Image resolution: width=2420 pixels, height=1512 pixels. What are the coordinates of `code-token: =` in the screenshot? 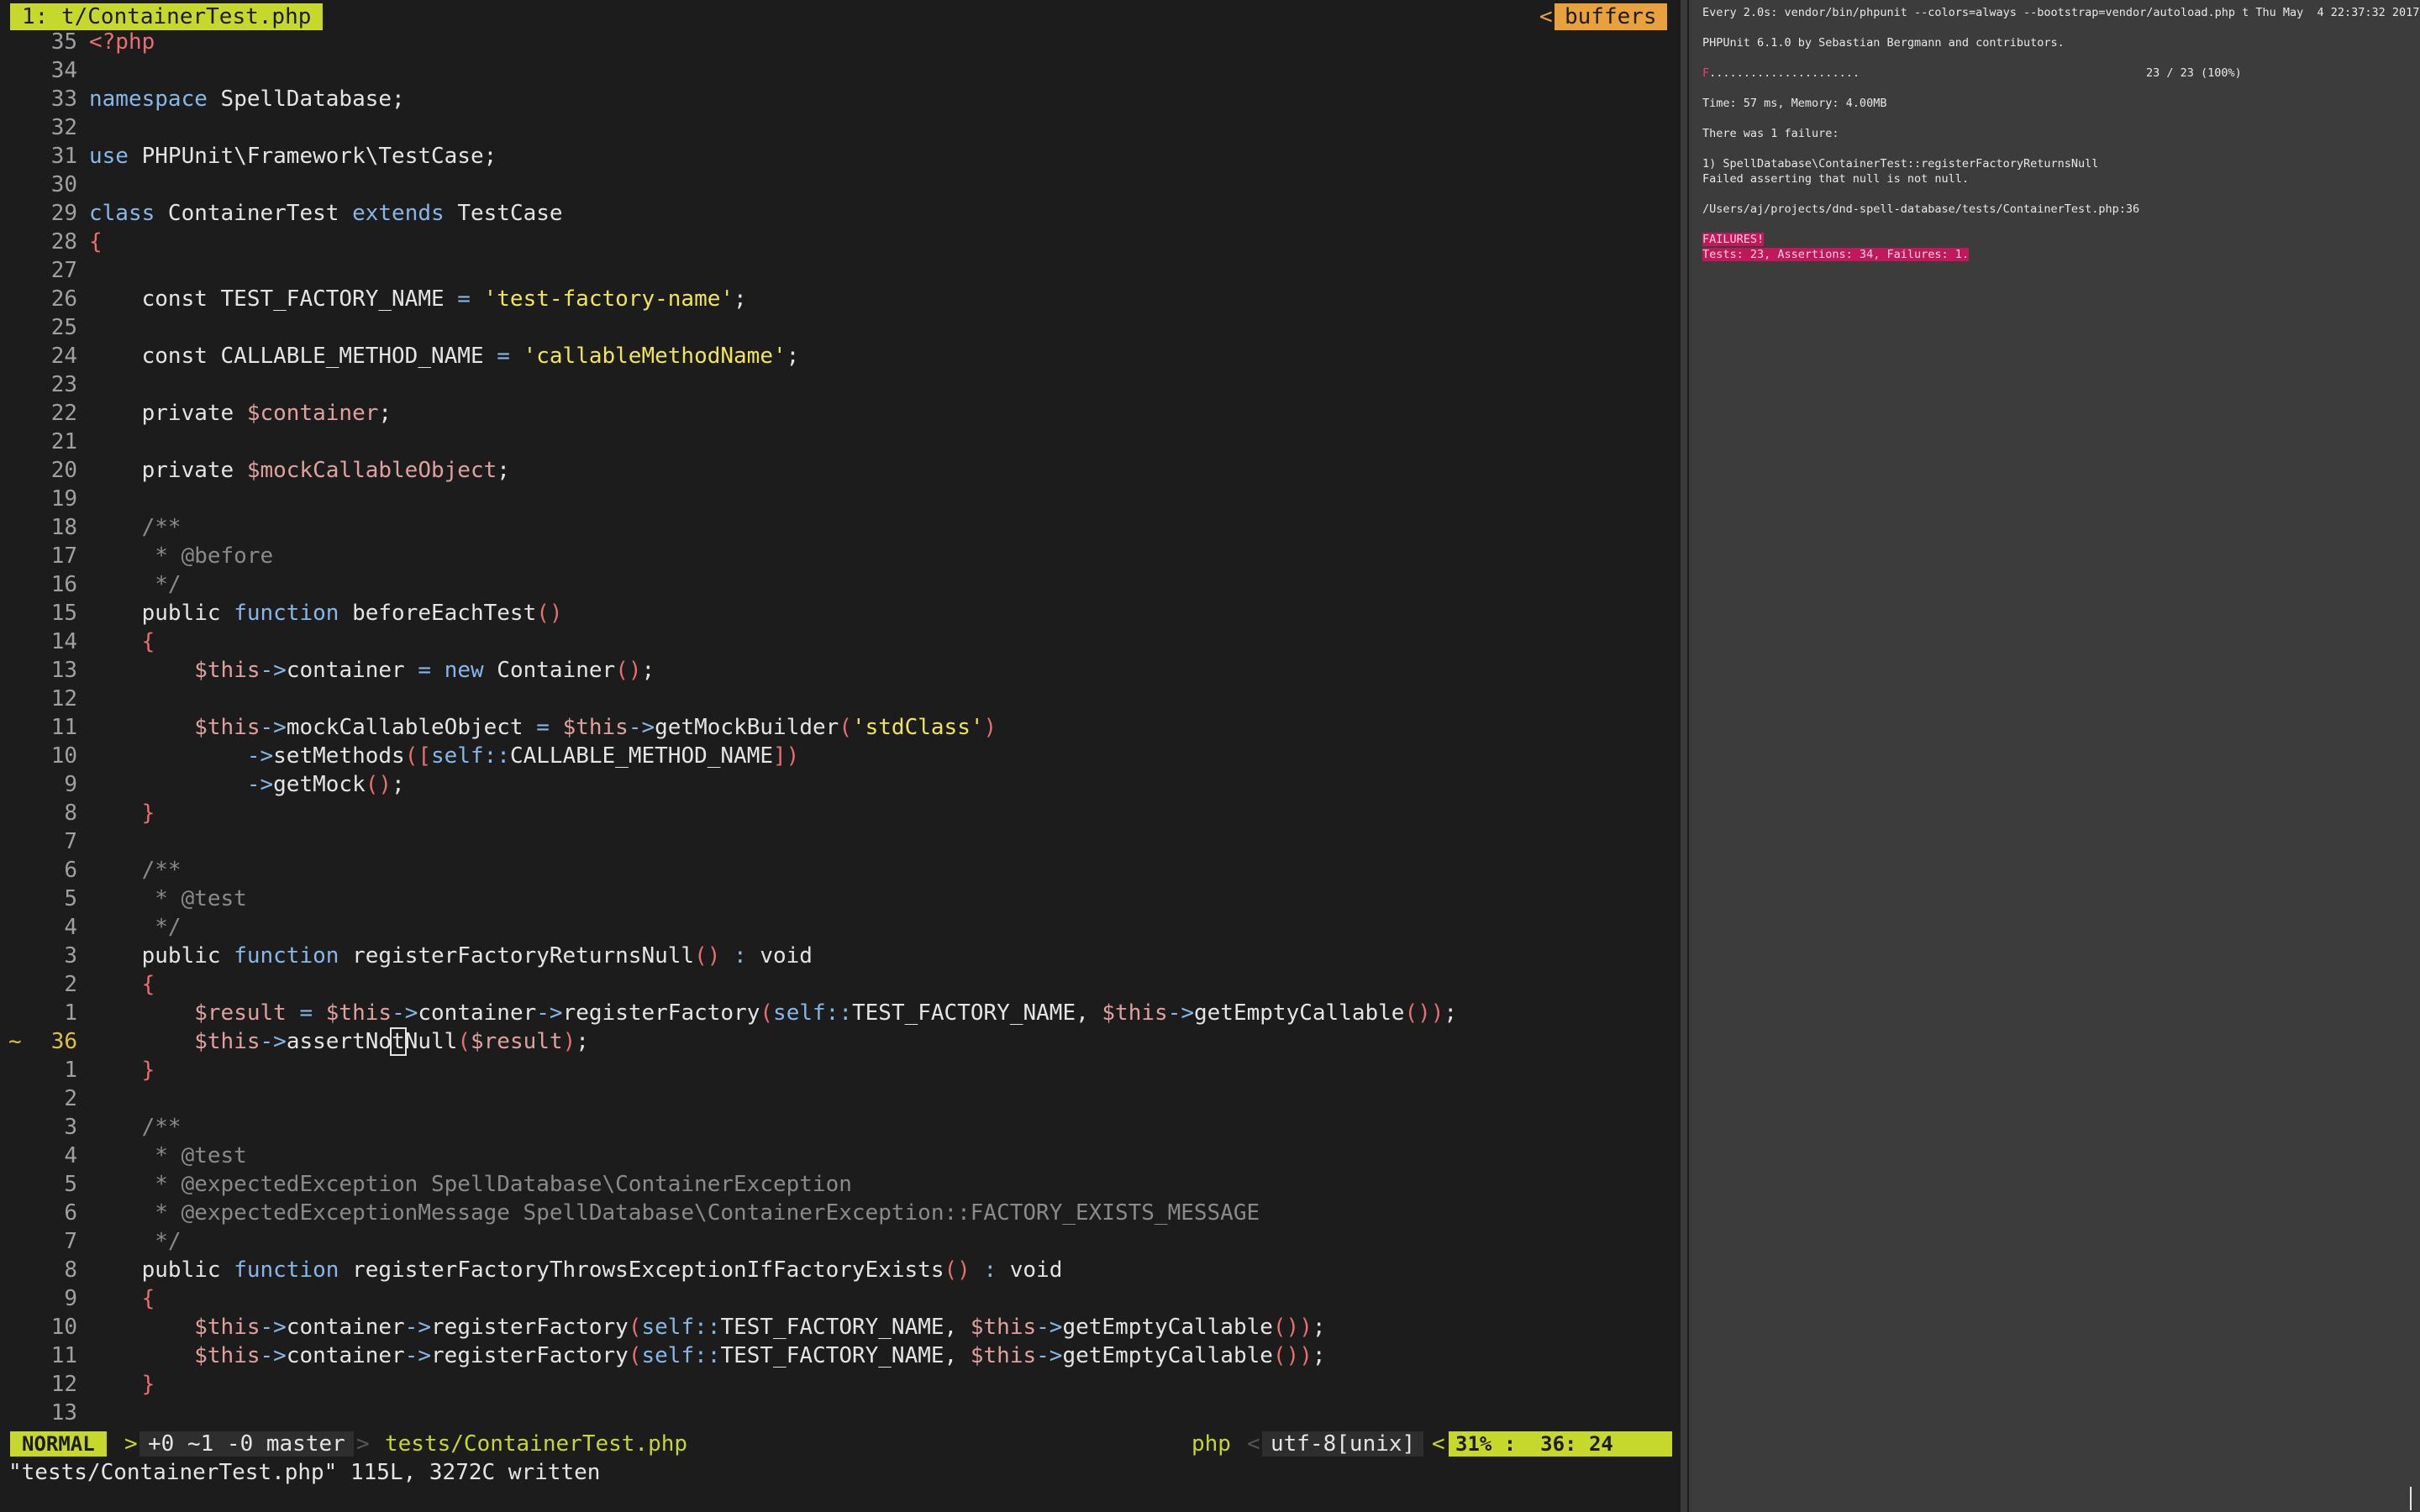 It's located at (306, 1013).